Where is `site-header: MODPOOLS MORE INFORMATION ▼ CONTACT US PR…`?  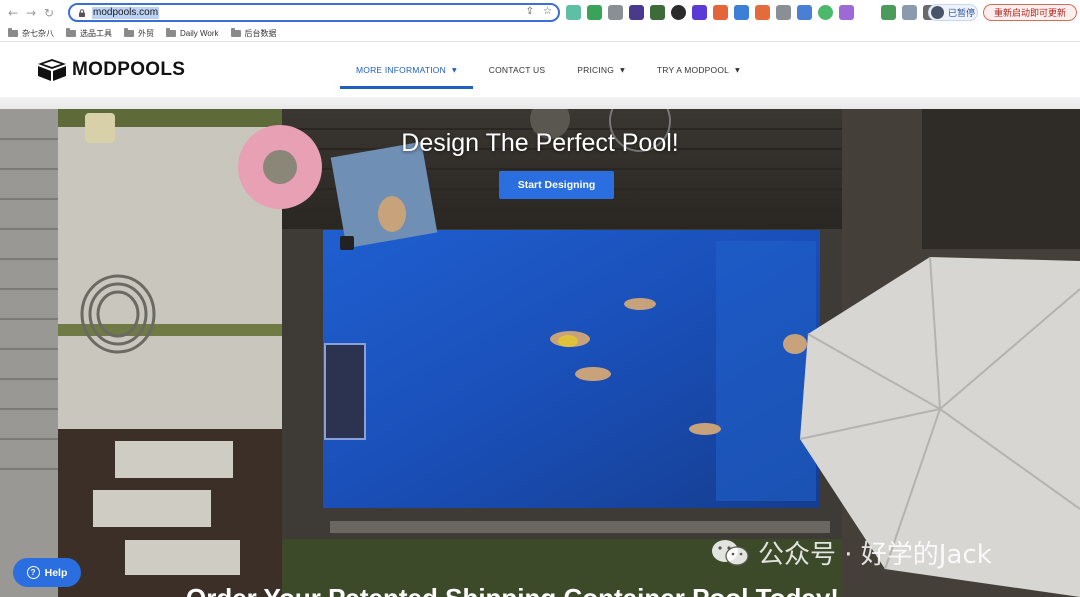
site-header: MODPOOLS MORE INFORMATION ▼ CONTACT US PR… is located at coordinates (540, 70).